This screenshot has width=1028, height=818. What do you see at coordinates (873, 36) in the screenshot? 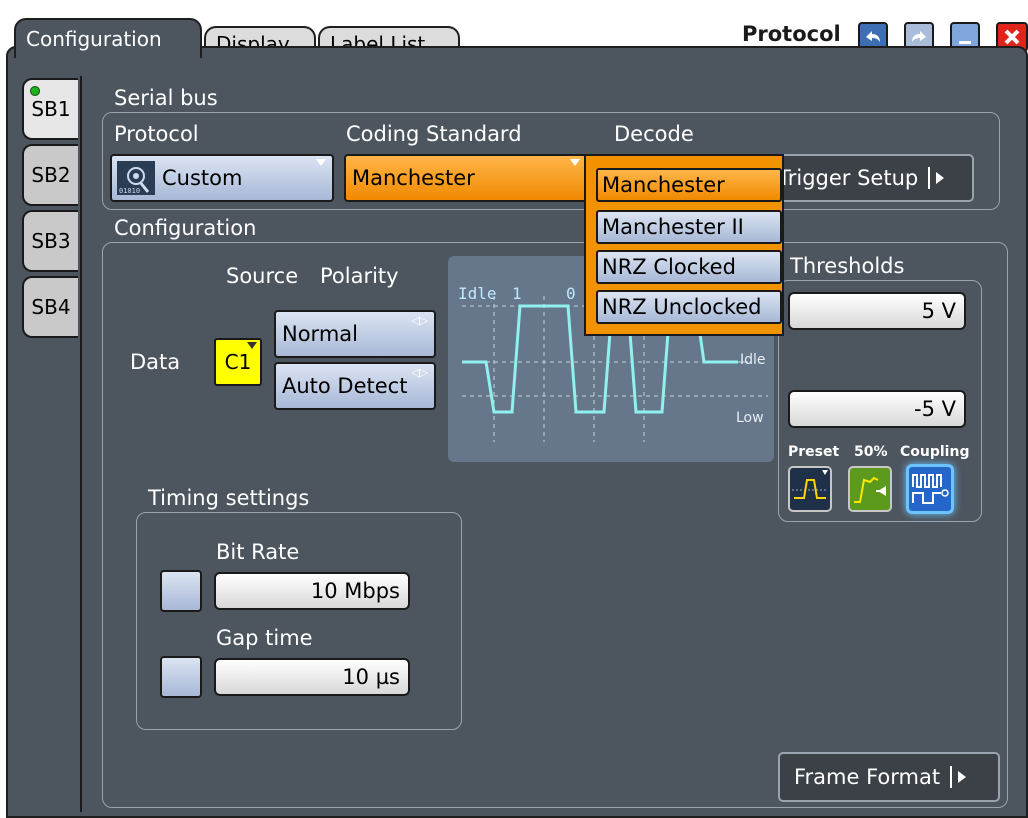
I see `undo-icon` at bounding box center [873, 36].